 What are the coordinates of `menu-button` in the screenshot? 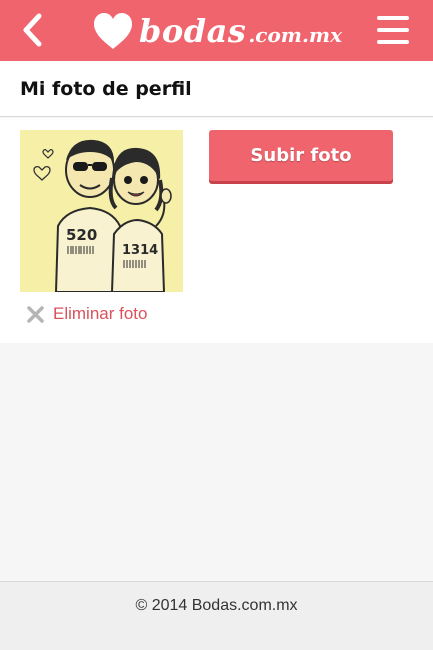 It's located at (393, 30).